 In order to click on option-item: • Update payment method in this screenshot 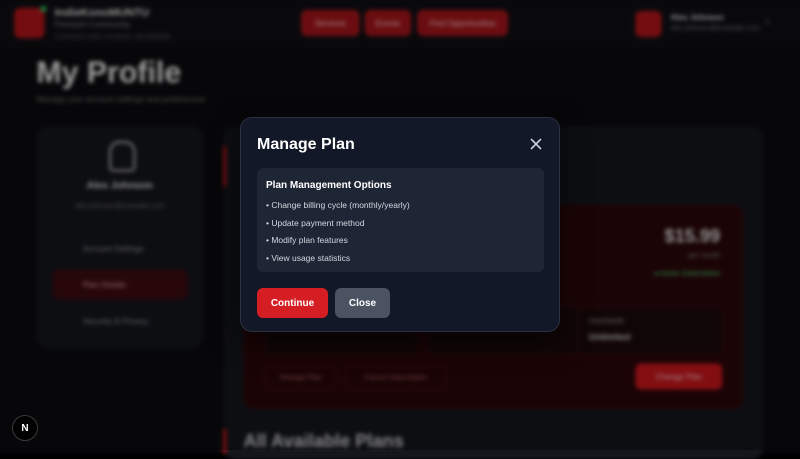, I will do `click(315, 223)`.